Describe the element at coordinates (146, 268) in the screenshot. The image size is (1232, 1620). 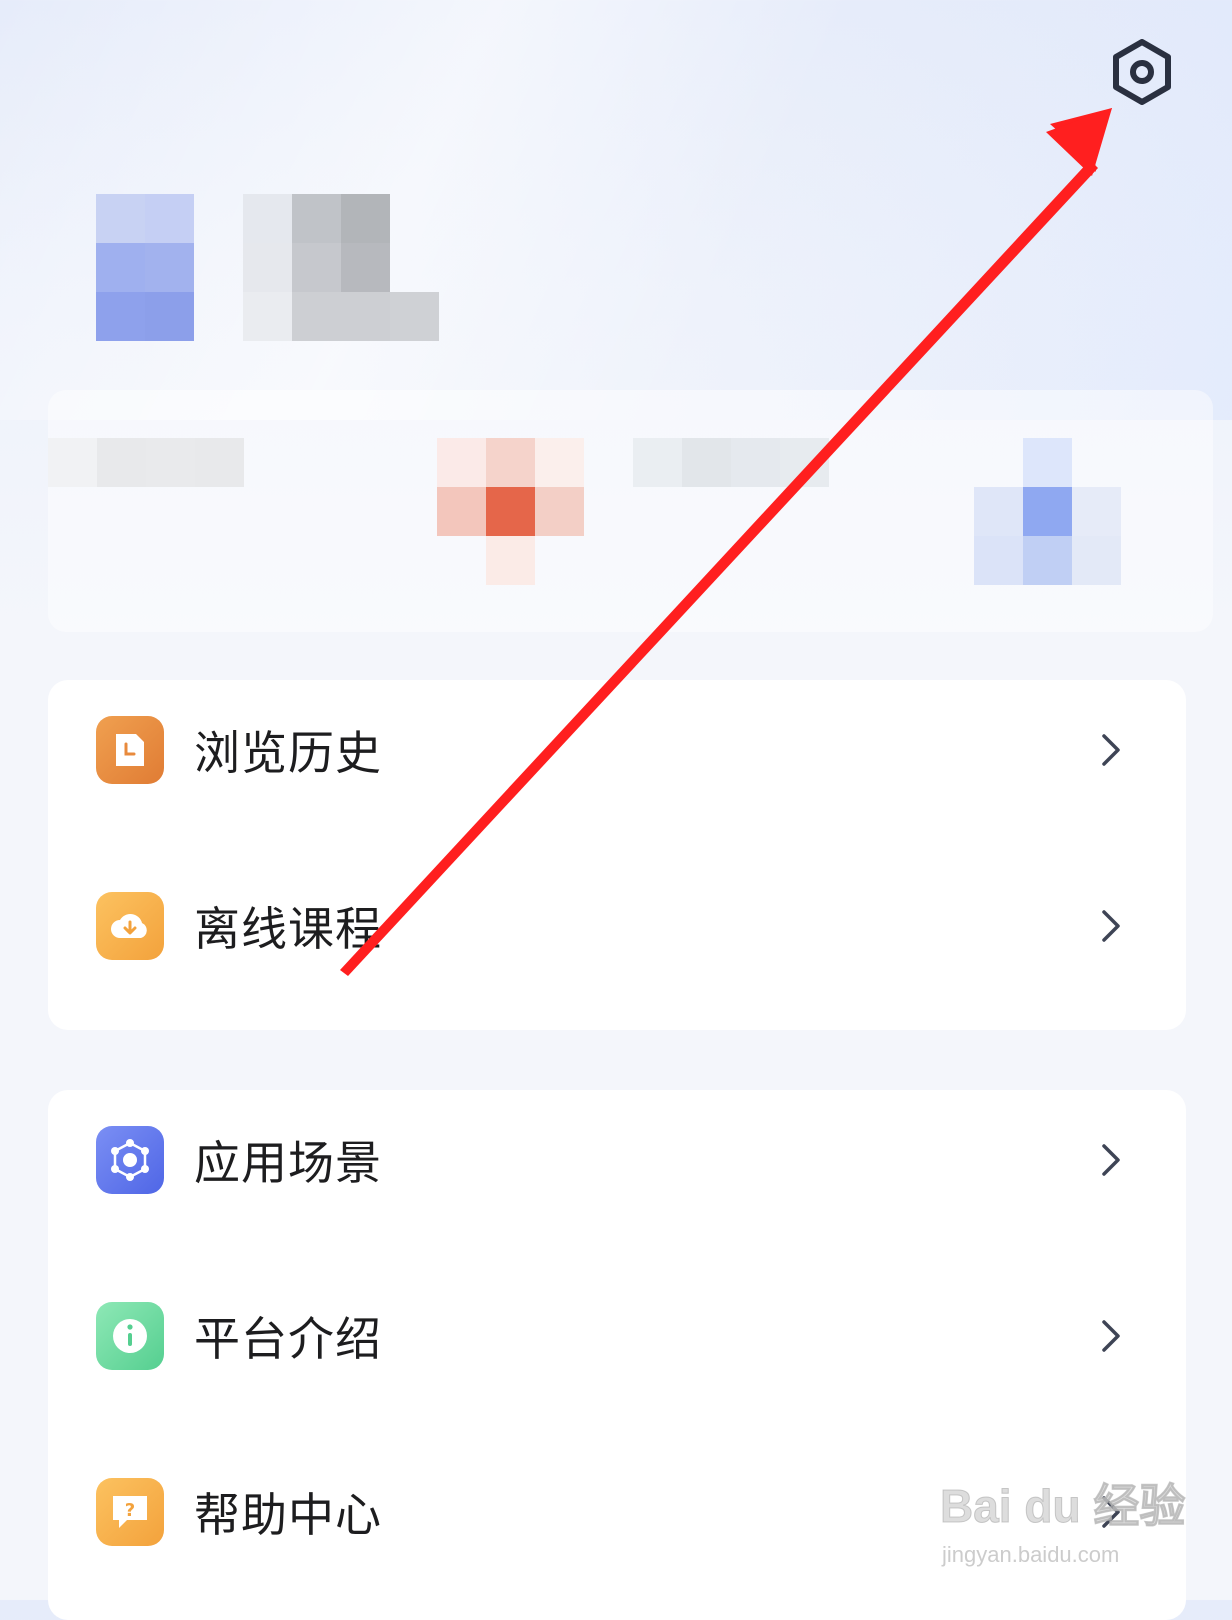
I see `user-avatar-mosaic` at that location.